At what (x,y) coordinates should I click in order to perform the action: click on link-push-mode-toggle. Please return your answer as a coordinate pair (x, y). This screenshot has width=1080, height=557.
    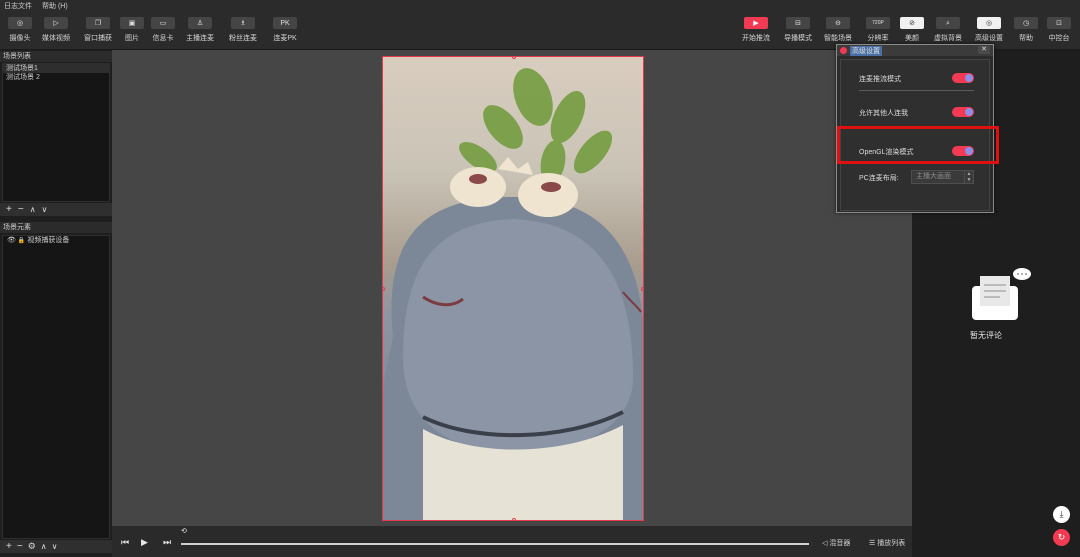
    Looking at the image, I should click on (963, 78).